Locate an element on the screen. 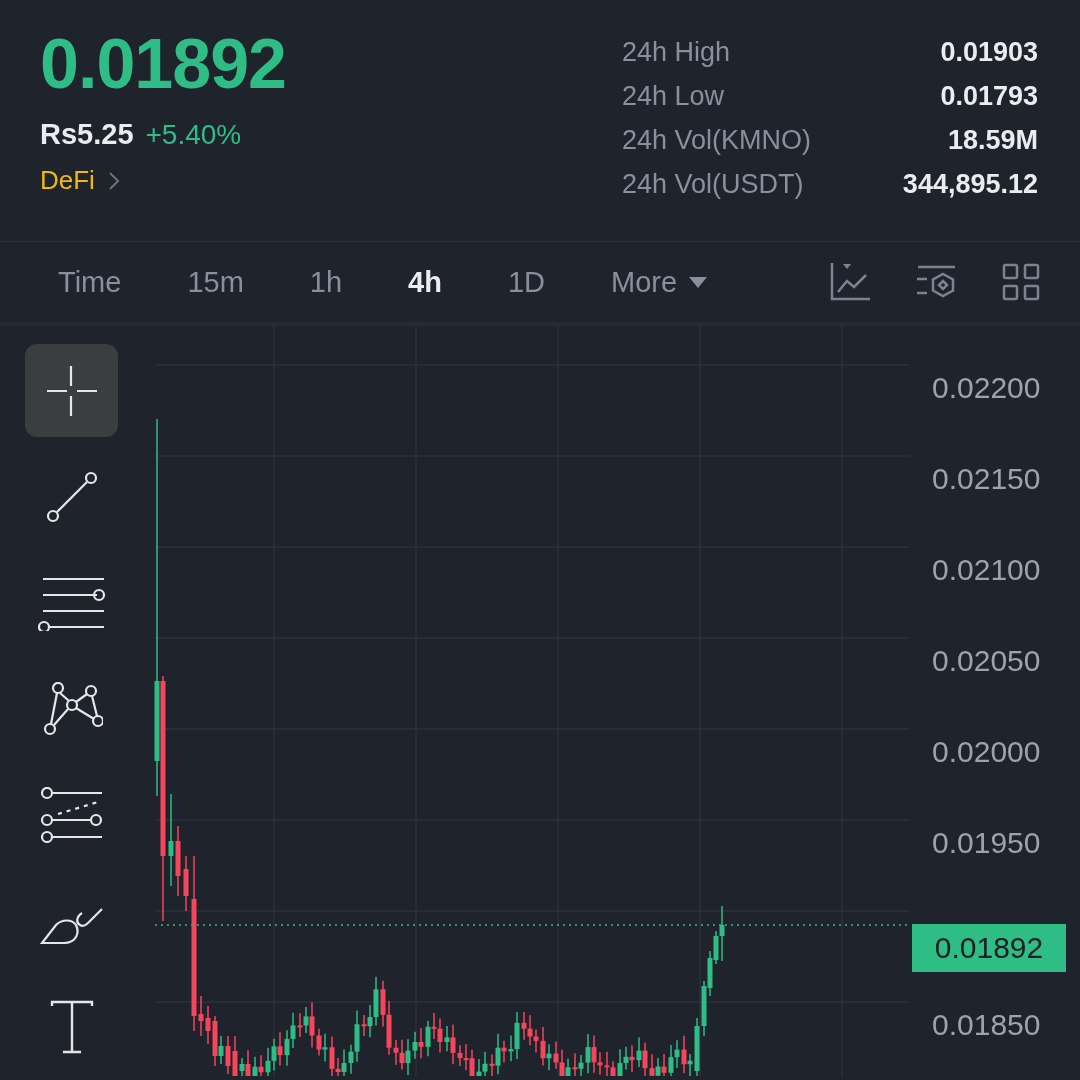 The width and height of the screenshot is (1080, 1080). last-price: 0.01892 is located at coordinates (163, 64).